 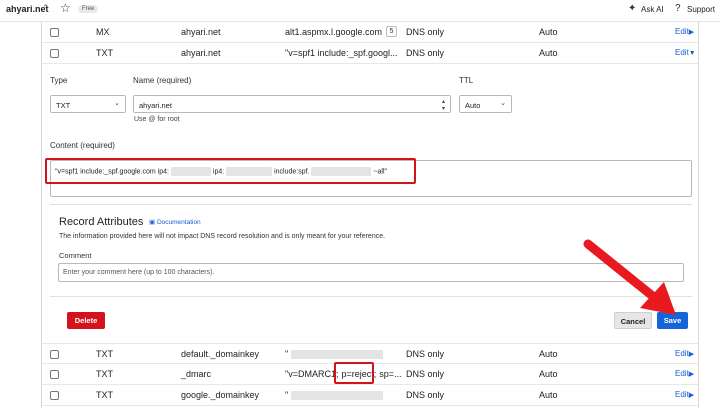 What do you see at coordinates (103, 32) in the screenshot?
I see `record-type: MX` at bounding box center [103, 32].